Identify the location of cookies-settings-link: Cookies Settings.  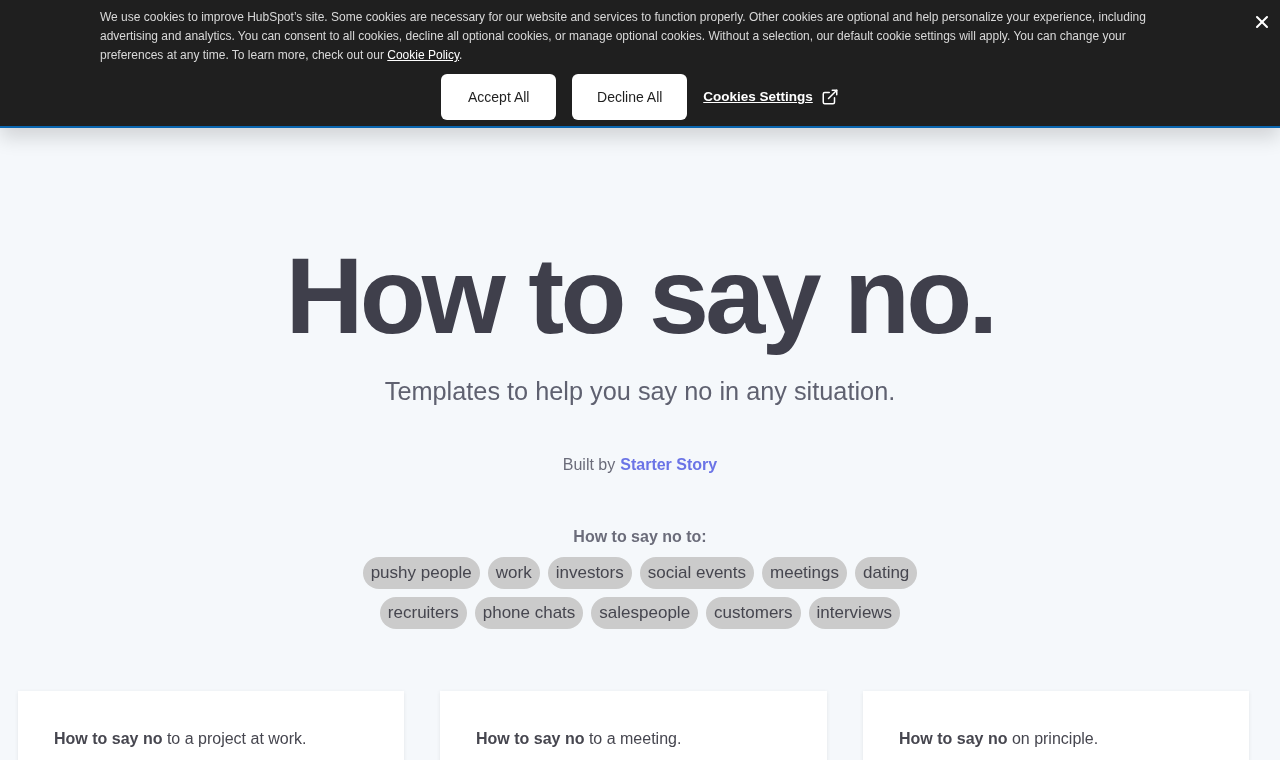
(771, 97).